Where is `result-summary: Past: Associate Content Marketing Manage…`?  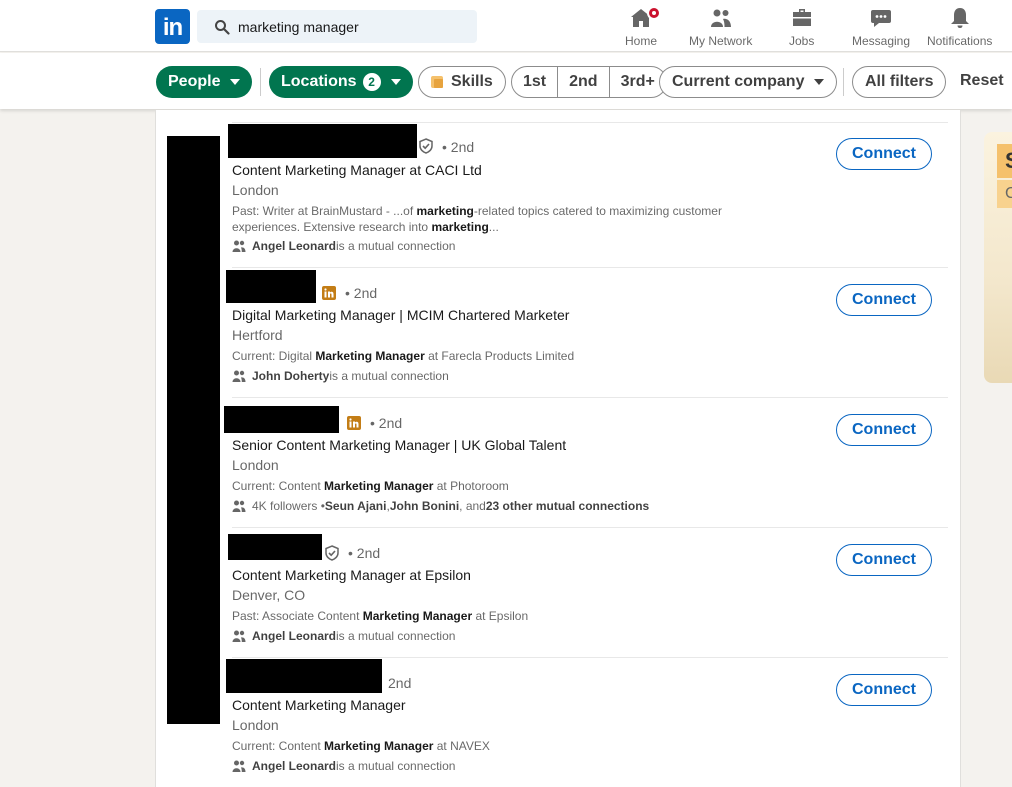 result-summary: Past: Associate Content Marketing Manage… is located at coordinates (380, 616).